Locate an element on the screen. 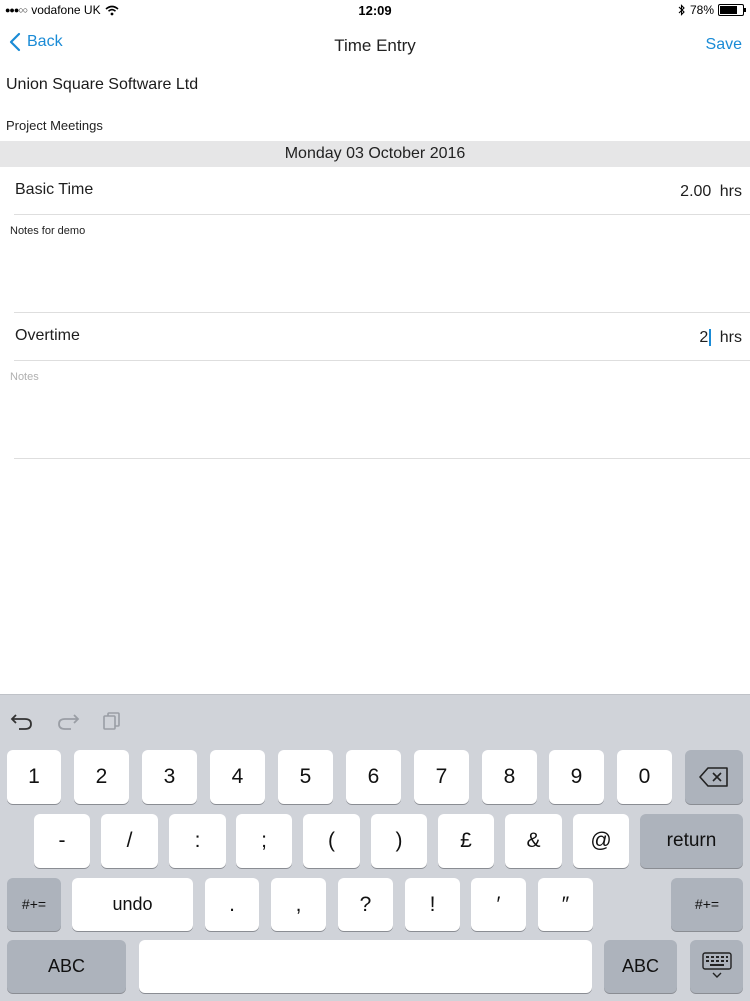 The image size is (750, 1001). overtime-value: 2 is located at coordinates (704, 337).